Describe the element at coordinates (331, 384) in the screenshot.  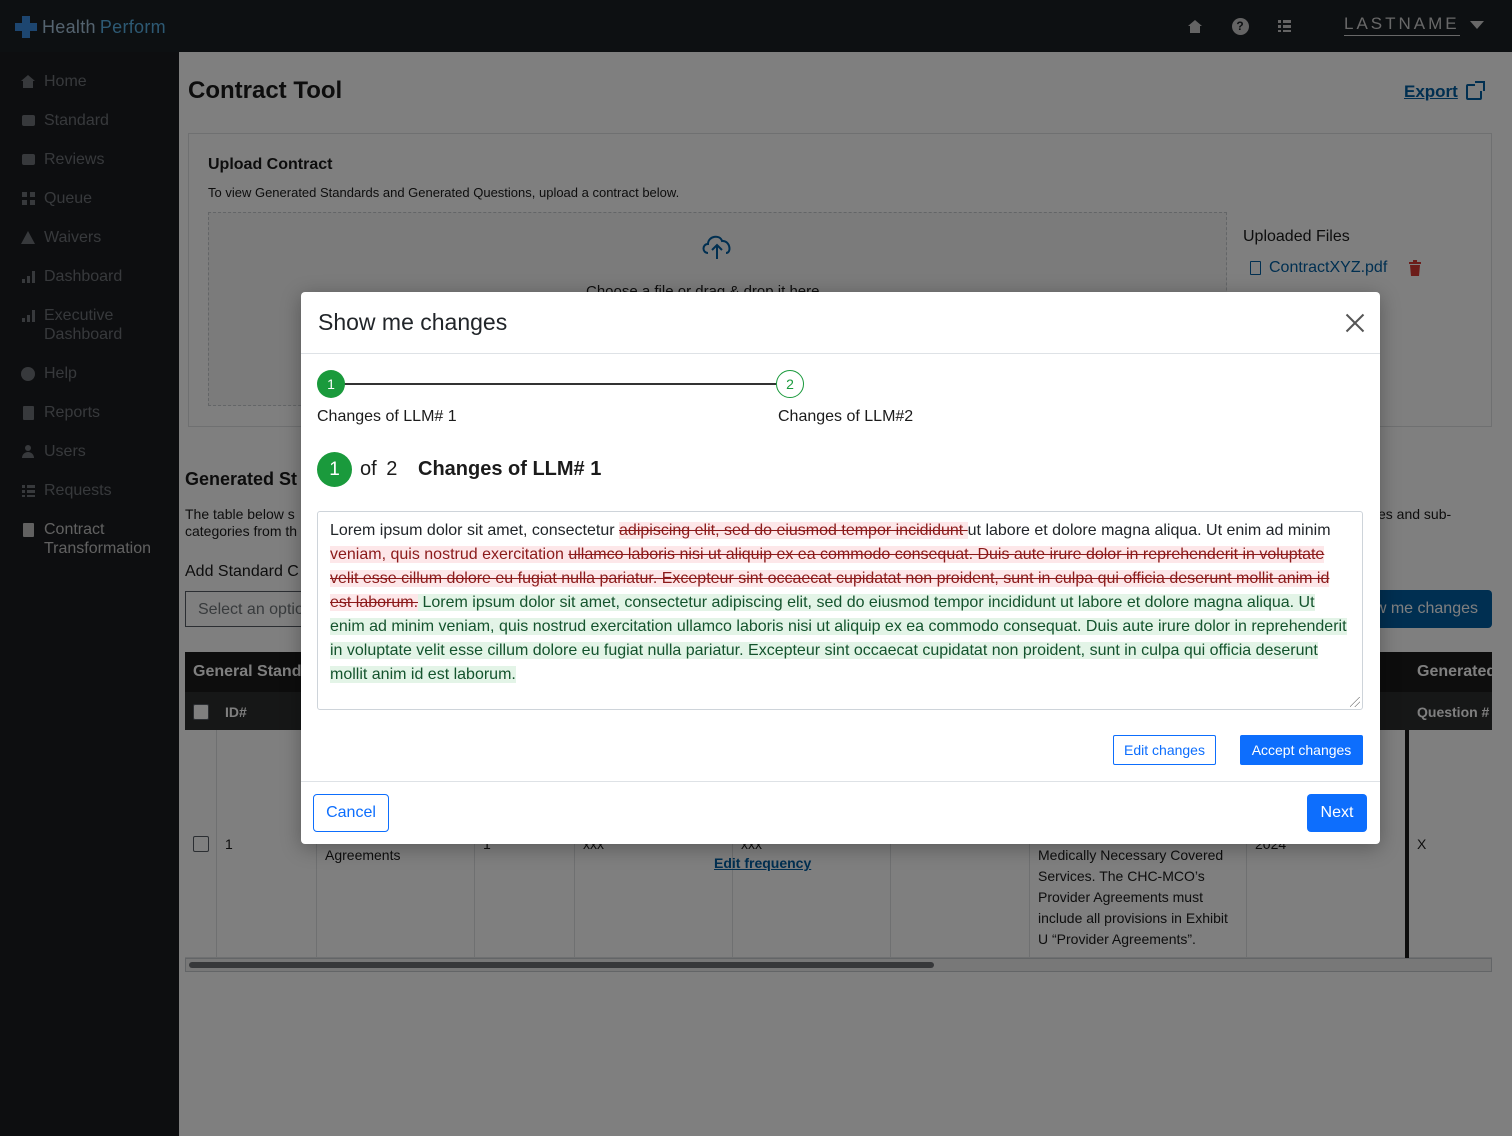
I see `step-indicator-1: 1` at that location.